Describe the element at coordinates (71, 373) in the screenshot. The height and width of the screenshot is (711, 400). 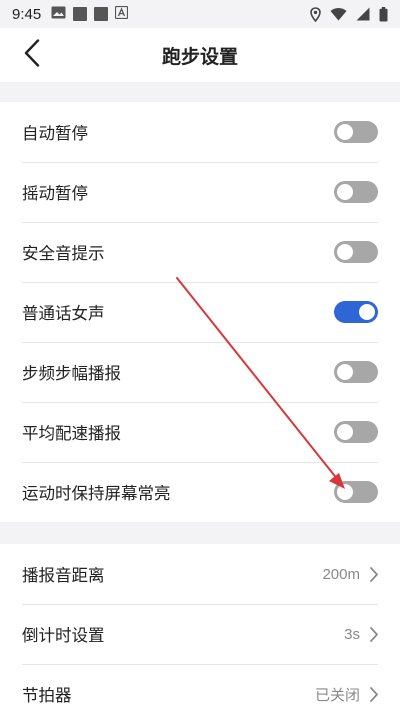
I see `setting-label: 步频步幅播报` at that location.